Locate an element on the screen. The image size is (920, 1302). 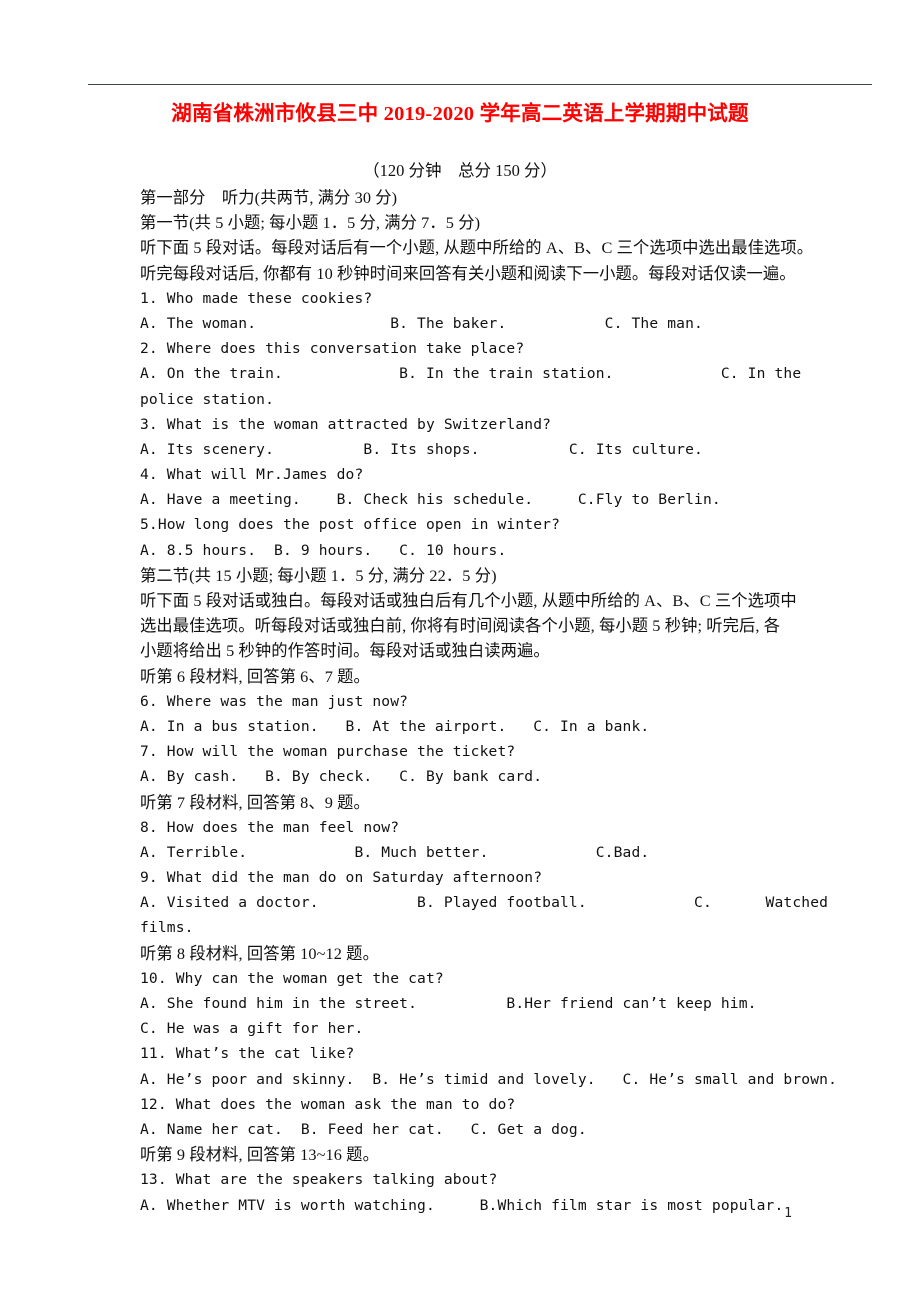
text-line: 13. What are the speakers talking about? is located at coordinates (319, 1180).